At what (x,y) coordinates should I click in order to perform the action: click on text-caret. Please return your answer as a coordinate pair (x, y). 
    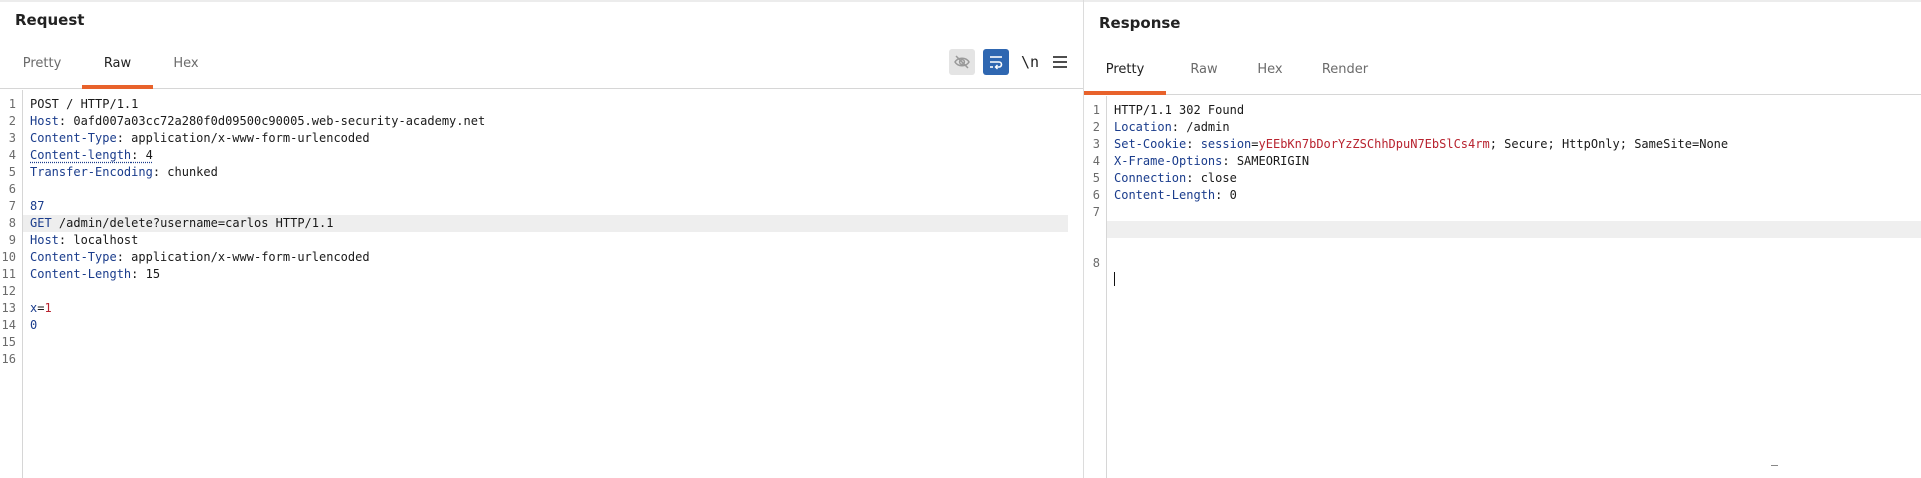
    Looking at the image, I should click on (1114, 279).